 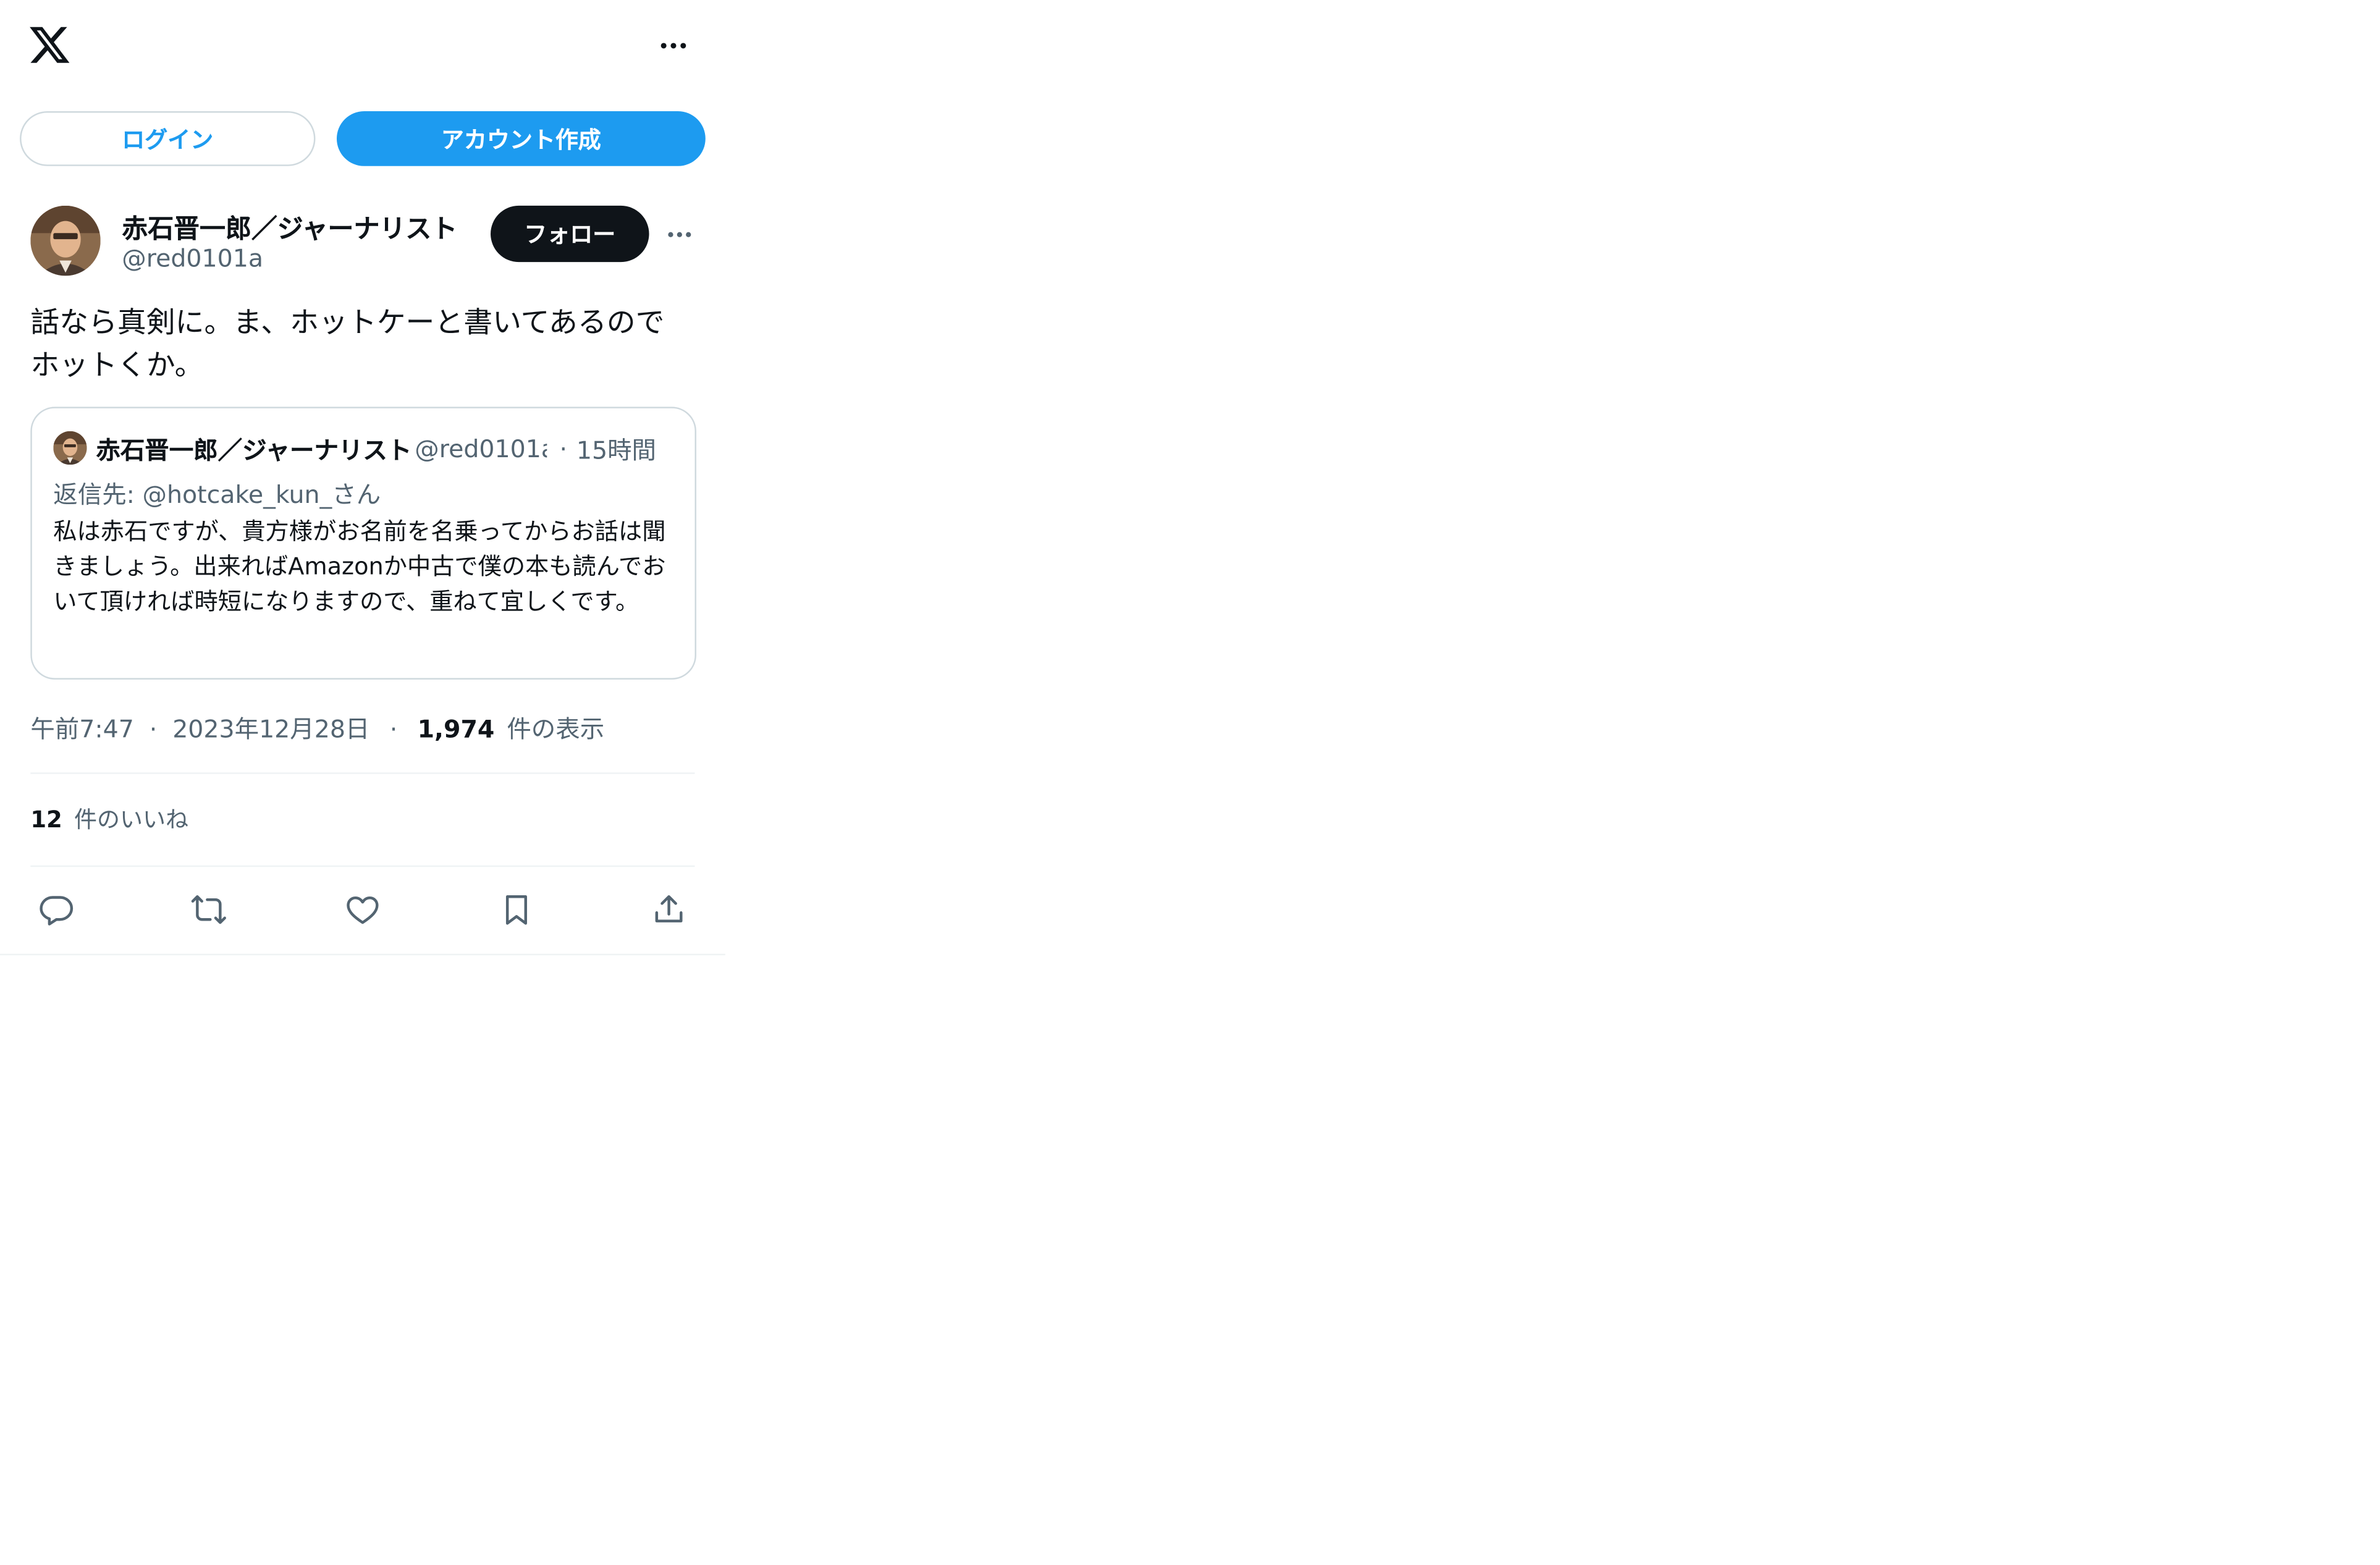 What do you see at coordinates (679, 234) in the screenshot?
I see `tweet-more-icon` at bounding box center [679, 234].